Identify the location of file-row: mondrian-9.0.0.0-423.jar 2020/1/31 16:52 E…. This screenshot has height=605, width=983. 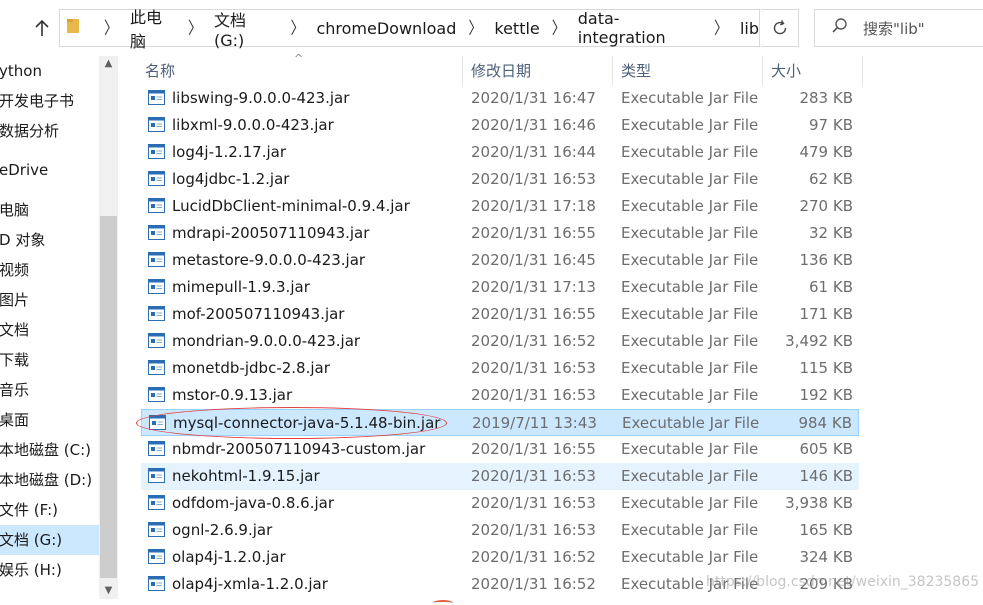
(500, 341).